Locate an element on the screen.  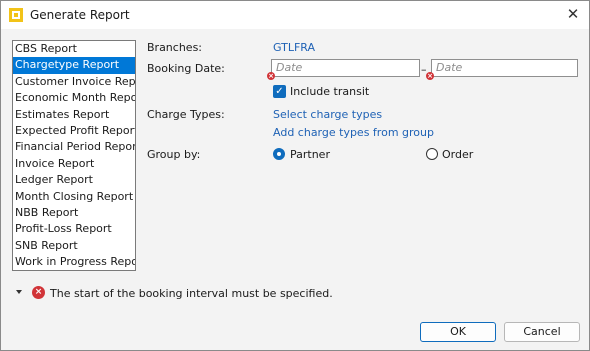
report-list-item: Month Closing Report is located at coordinates (74, 197).